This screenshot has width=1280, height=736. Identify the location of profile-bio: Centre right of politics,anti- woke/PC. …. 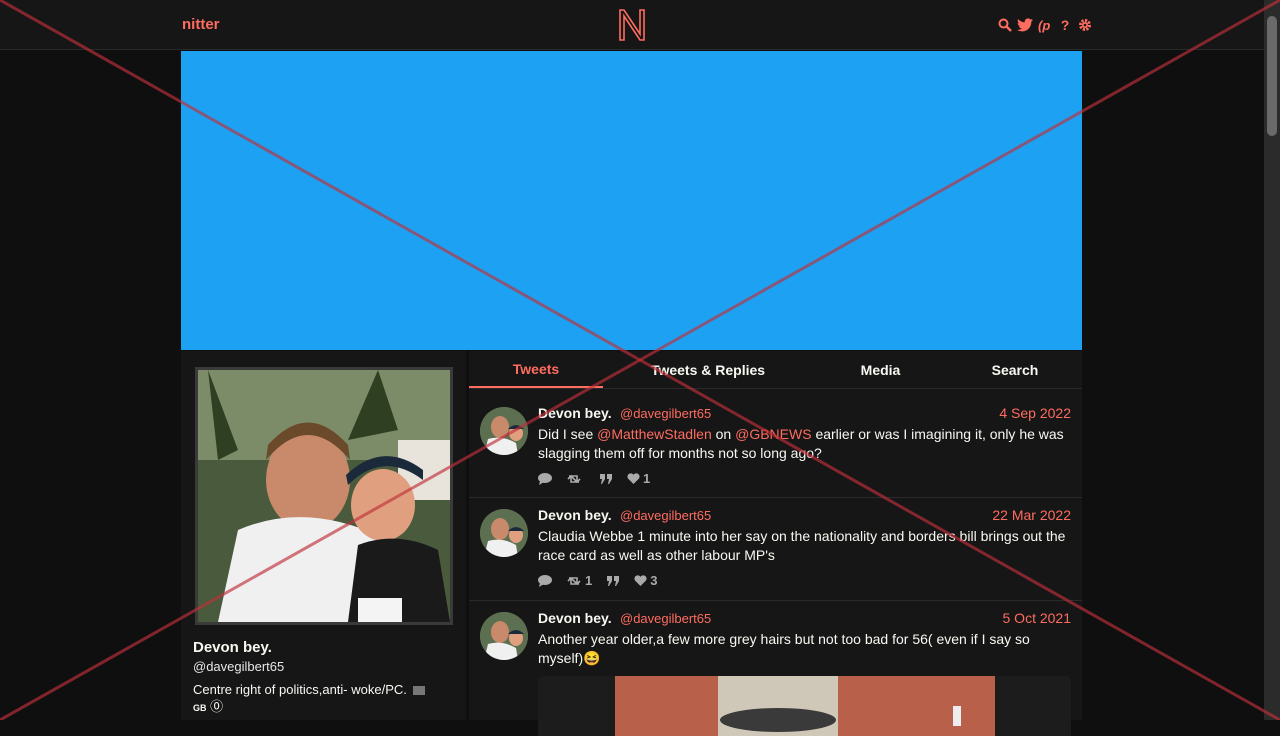
(323, 699).